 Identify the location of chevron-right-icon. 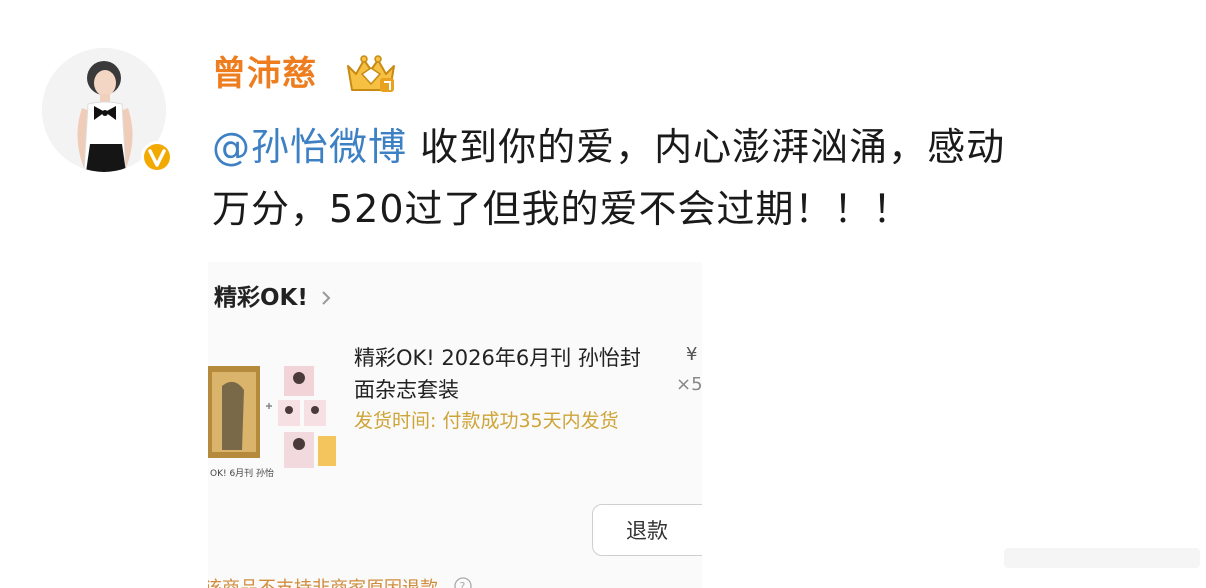
(326, 298).